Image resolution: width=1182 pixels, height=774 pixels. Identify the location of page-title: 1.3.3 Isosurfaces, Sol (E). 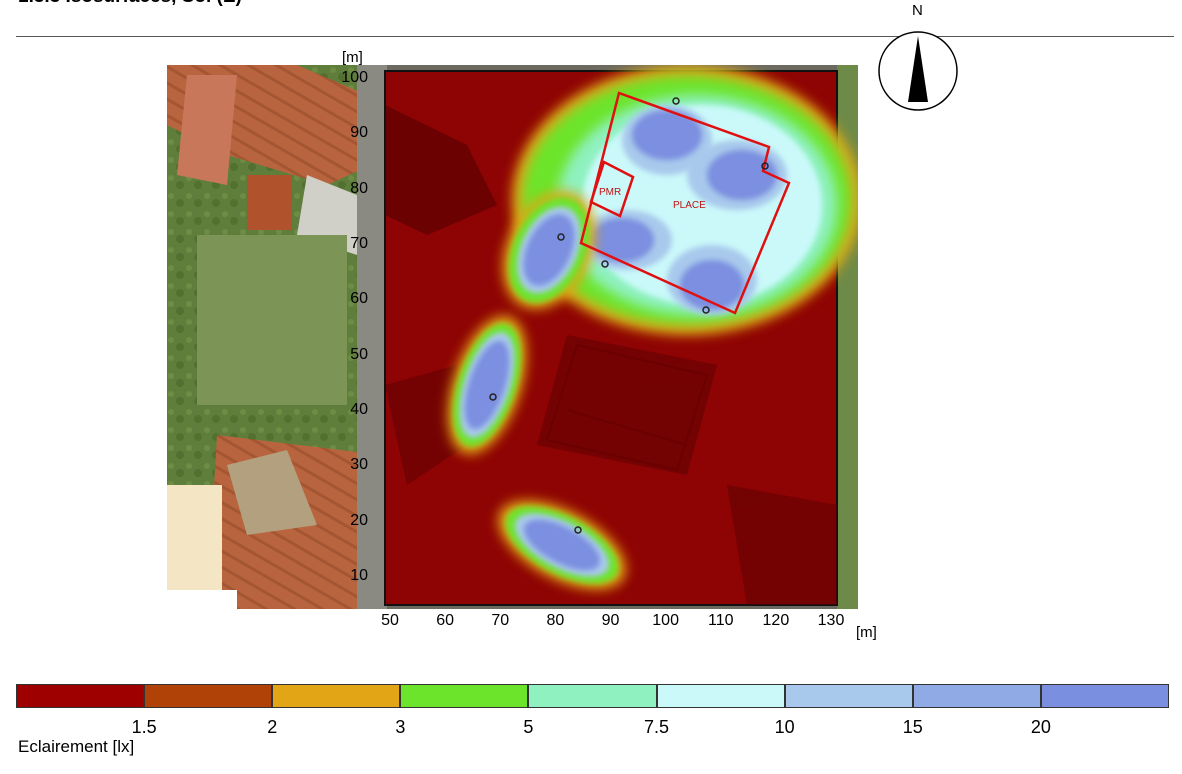
(130, 4).